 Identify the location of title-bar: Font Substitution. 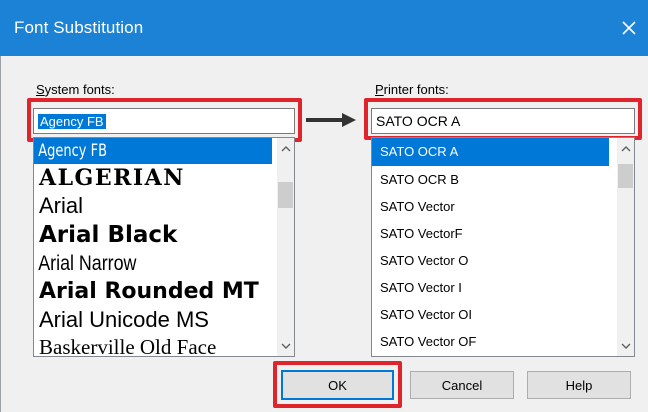
(324, 28).